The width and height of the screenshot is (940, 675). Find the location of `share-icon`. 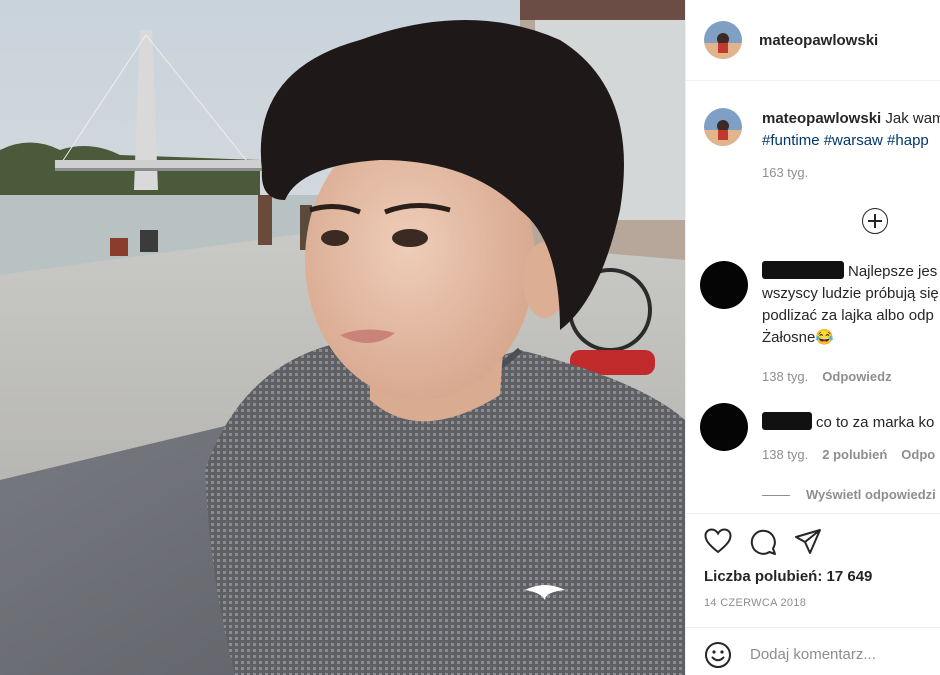

share-icon is located at coordinates (808, 544).